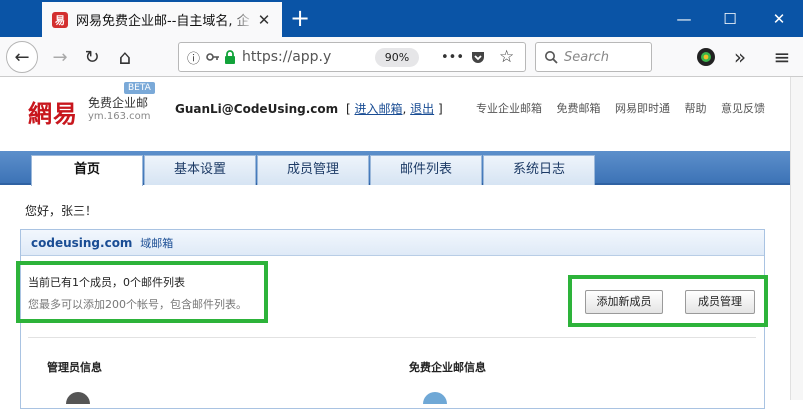 The width and height of the screenshot is (803, 409). I want to click on navigation-bar: ← → ↻ ⌂ ⓘ https://app.y 90% ••• ☆ Search, so click(401, 57).